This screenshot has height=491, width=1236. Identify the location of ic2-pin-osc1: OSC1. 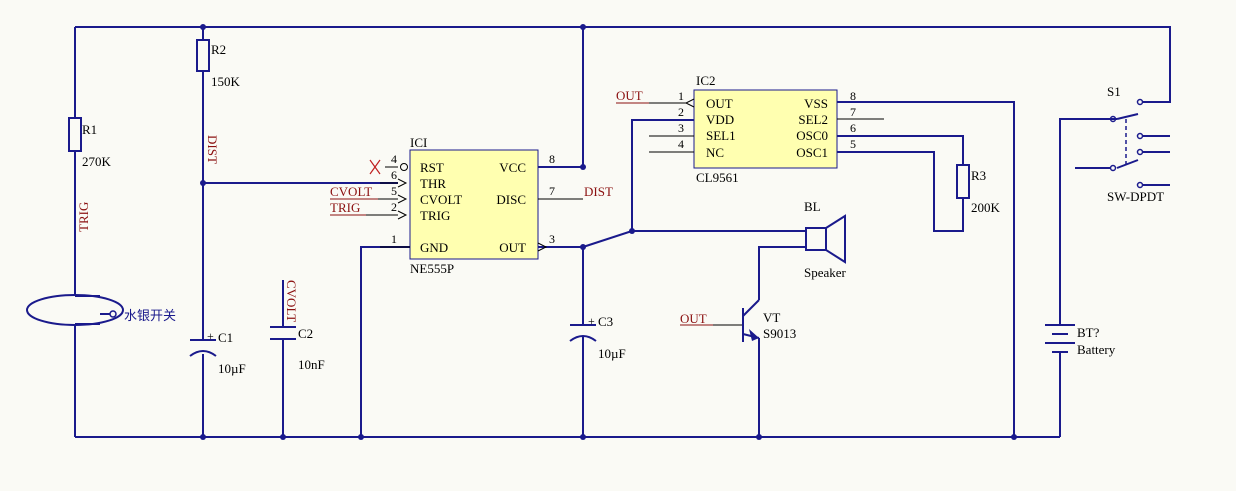
(812, 152).